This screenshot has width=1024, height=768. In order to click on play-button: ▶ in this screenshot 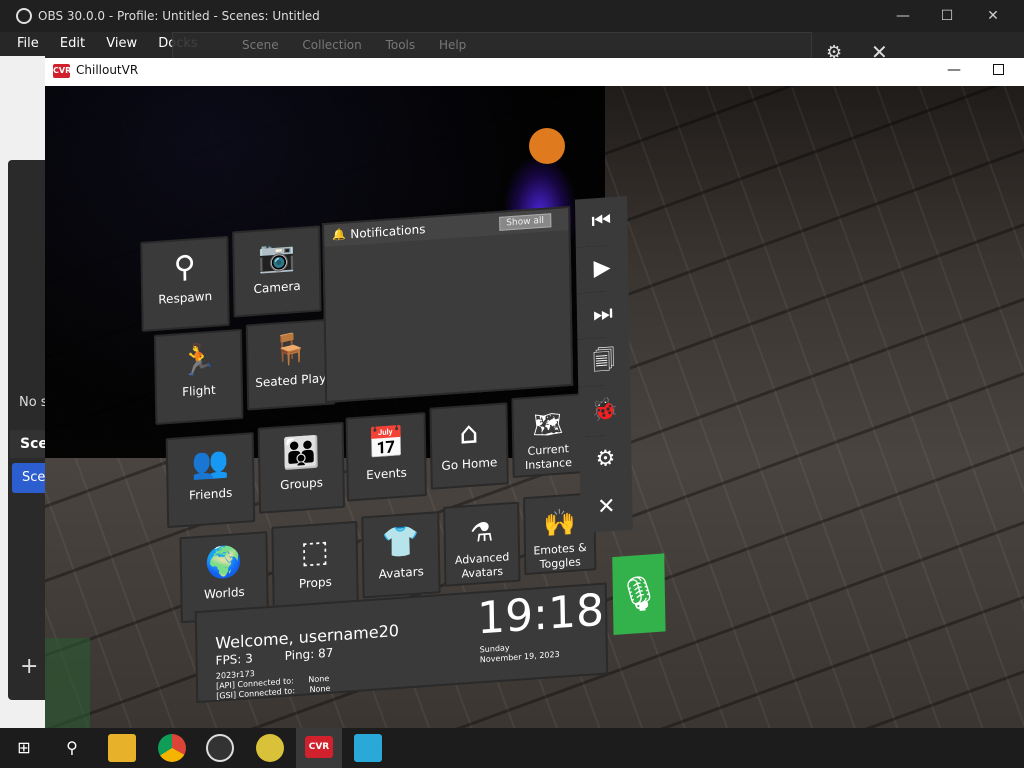, I will do `click(602, 268)`.